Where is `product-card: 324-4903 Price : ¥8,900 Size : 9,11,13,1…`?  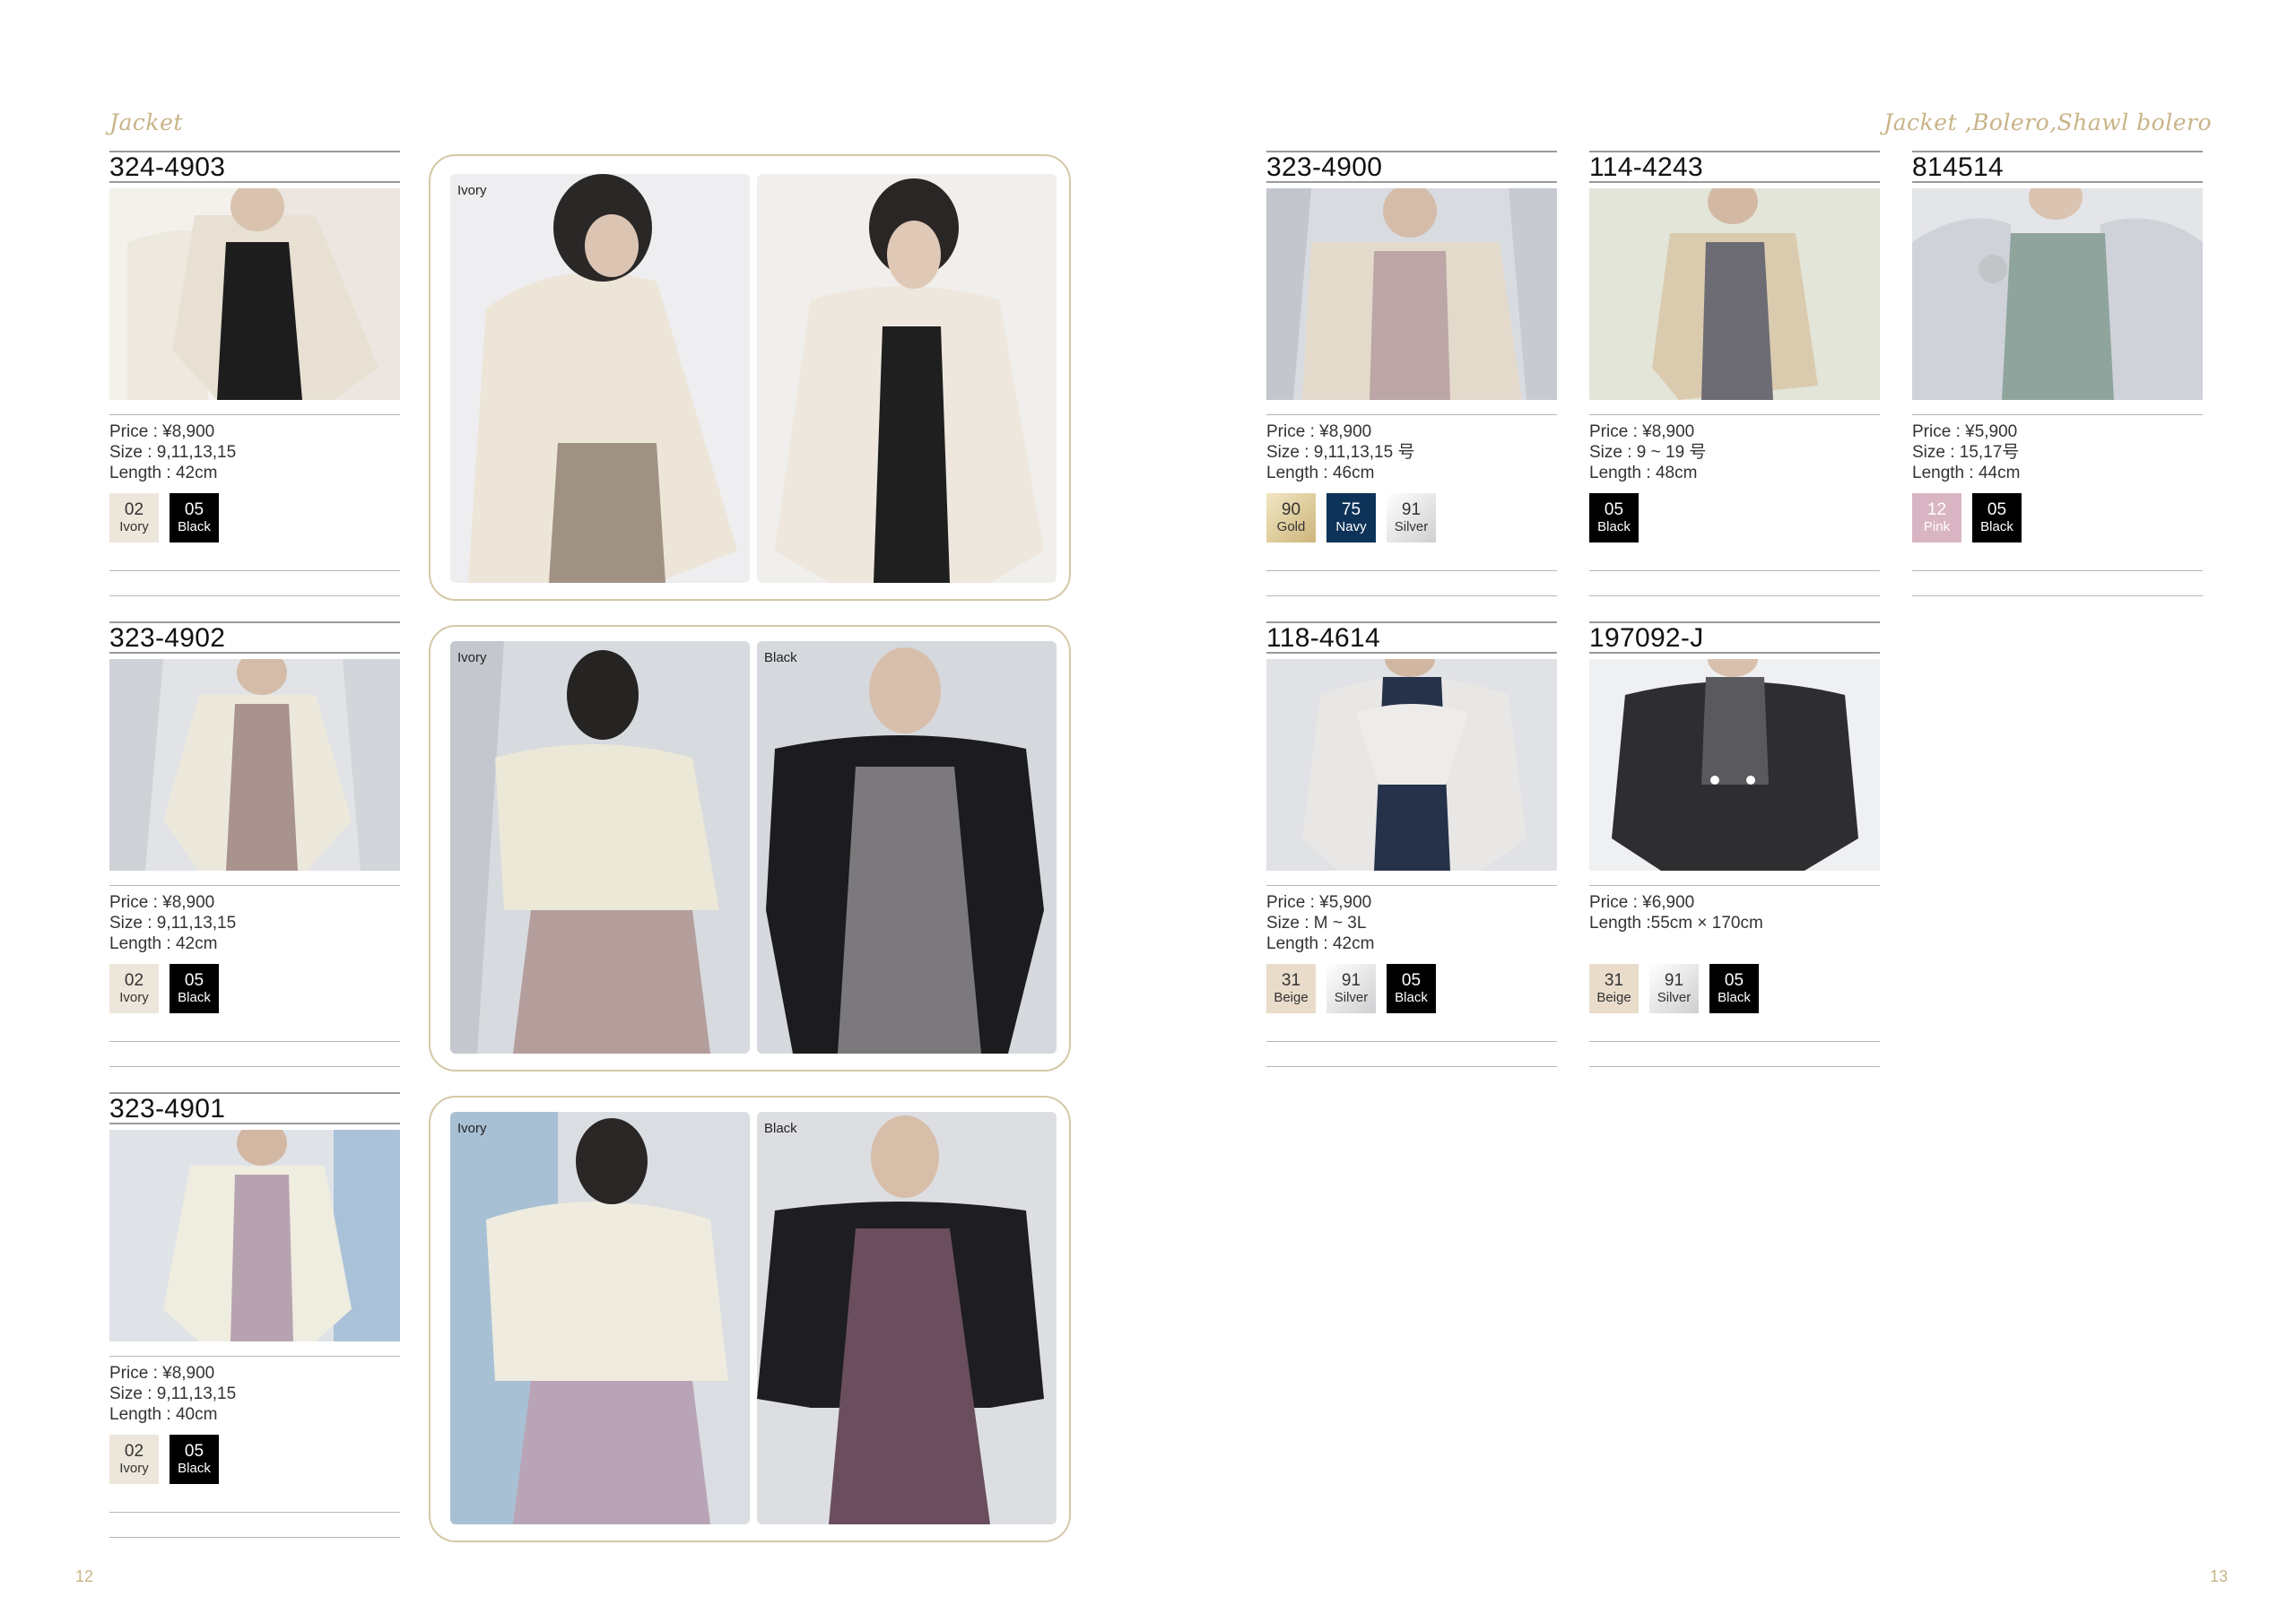 product-card: 324-4903 Price : ¥8,900 Size : 9,11,13,1… is located at coordinates (254, 373).